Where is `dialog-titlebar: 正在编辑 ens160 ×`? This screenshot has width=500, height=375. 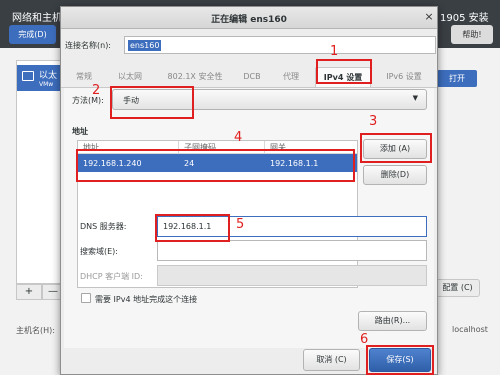 dialog-titlebar: 正在编辑 ens160 × is located at coordinates (249, 18).